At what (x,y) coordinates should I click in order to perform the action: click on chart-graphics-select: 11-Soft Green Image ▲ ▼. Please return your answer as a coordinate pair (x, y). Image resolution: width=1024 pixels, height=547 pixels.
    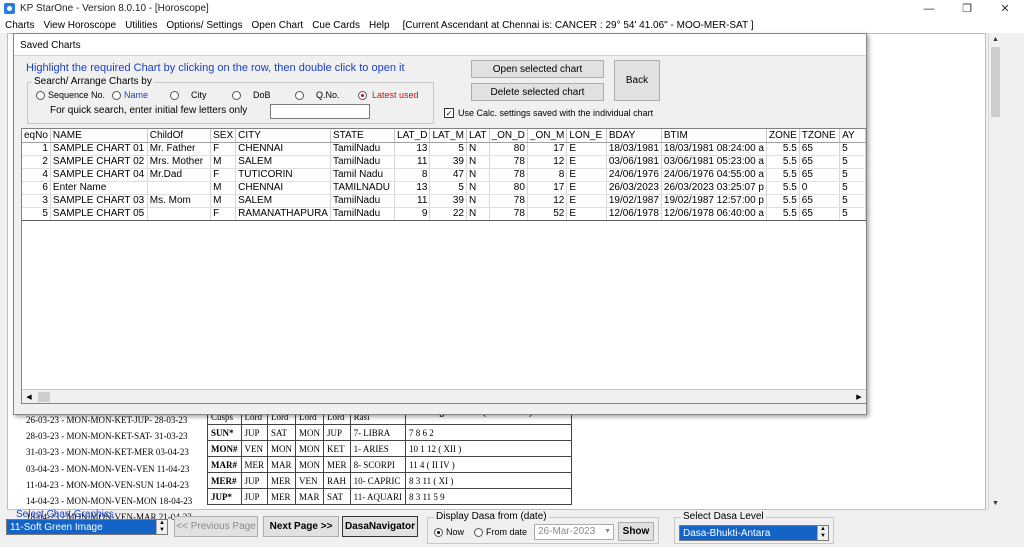
    Looking at the image, I should click on (87, 527).